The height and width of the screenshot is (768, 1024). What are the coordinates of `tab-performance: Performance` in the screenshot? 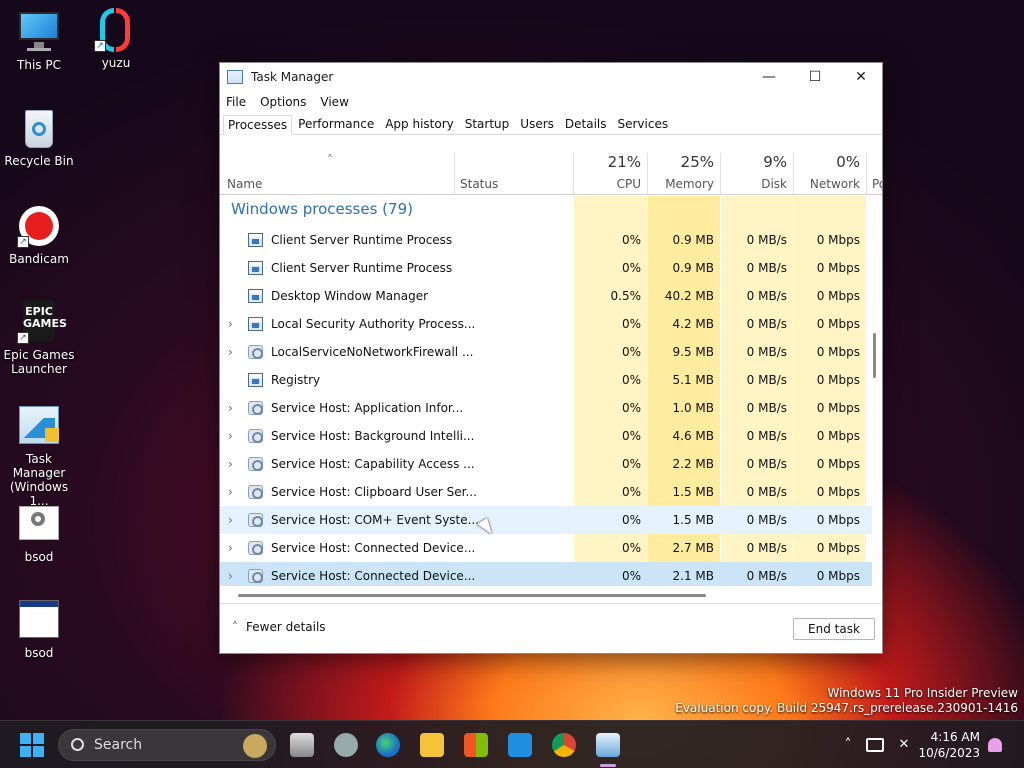 It's located at (336, 124).